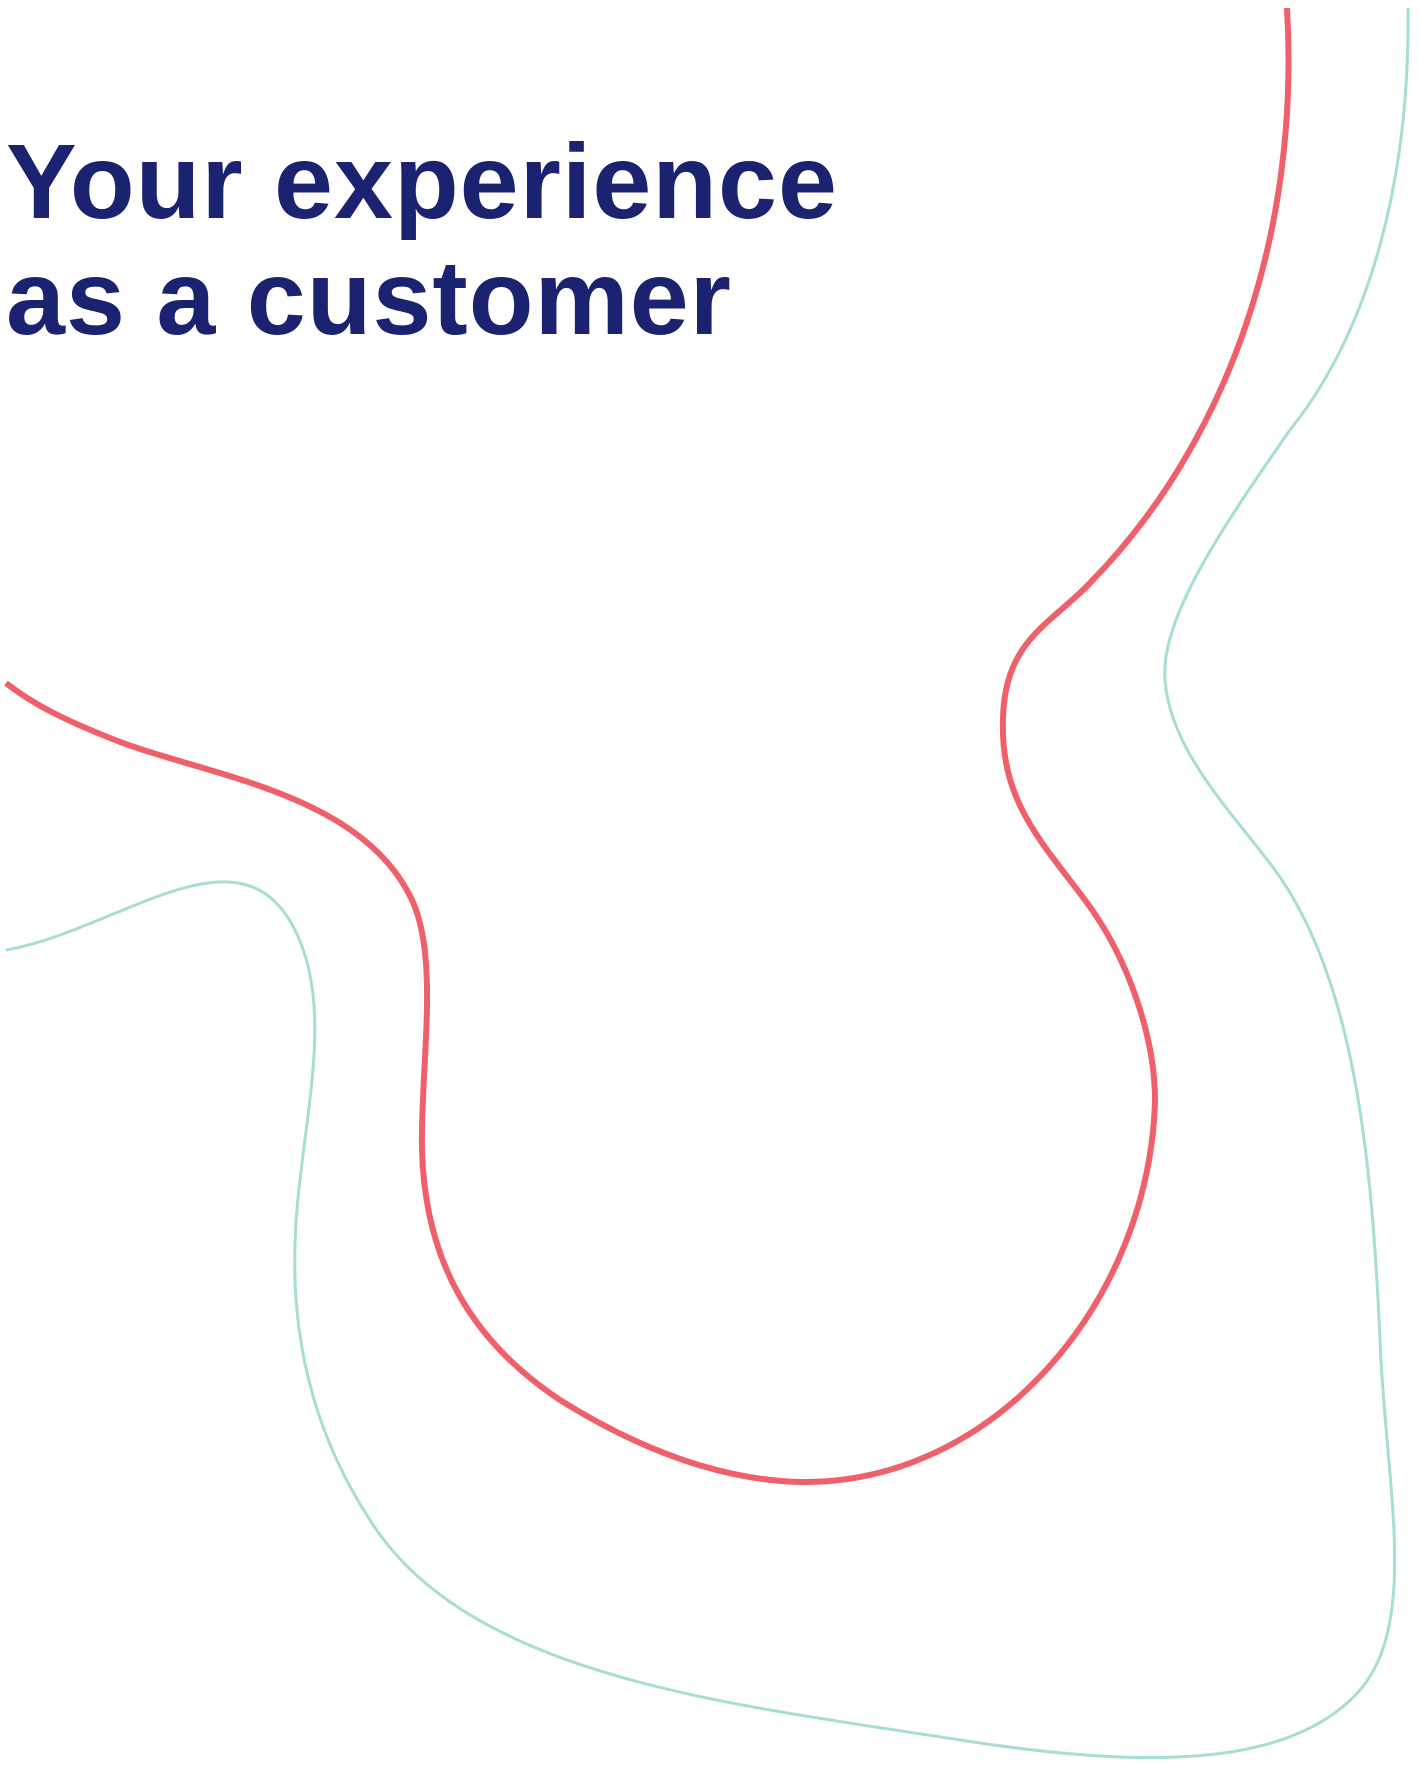  I want to click on page-title: Your experience as a customer, so click(422, 240).